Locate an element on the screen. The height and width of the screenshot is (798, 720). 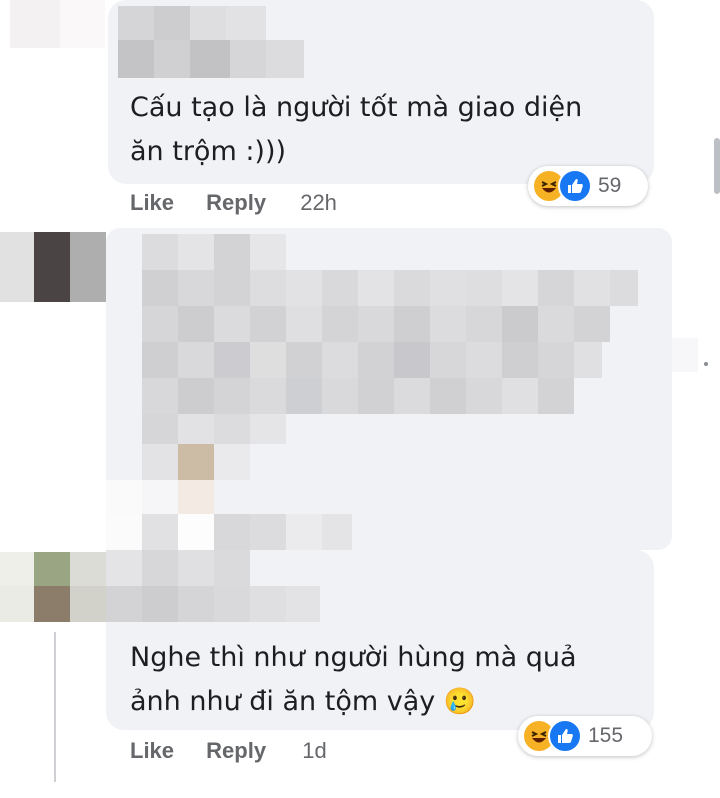
comment-timestamp: 1d is located at coordinates (314, 751).